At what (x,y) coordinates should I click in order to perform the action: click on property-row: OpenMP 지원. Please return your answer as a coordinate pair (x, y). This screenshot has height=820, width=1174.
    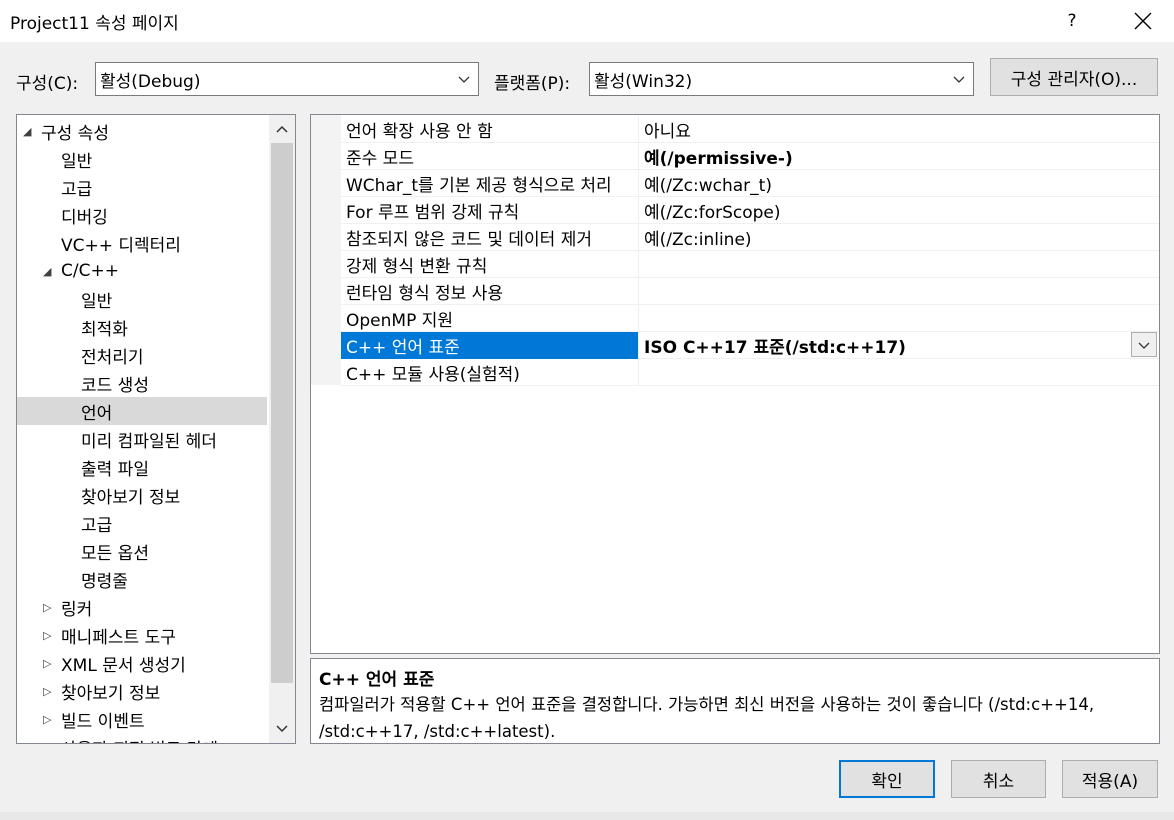
    Looking at the image, I should click on (750, 318).